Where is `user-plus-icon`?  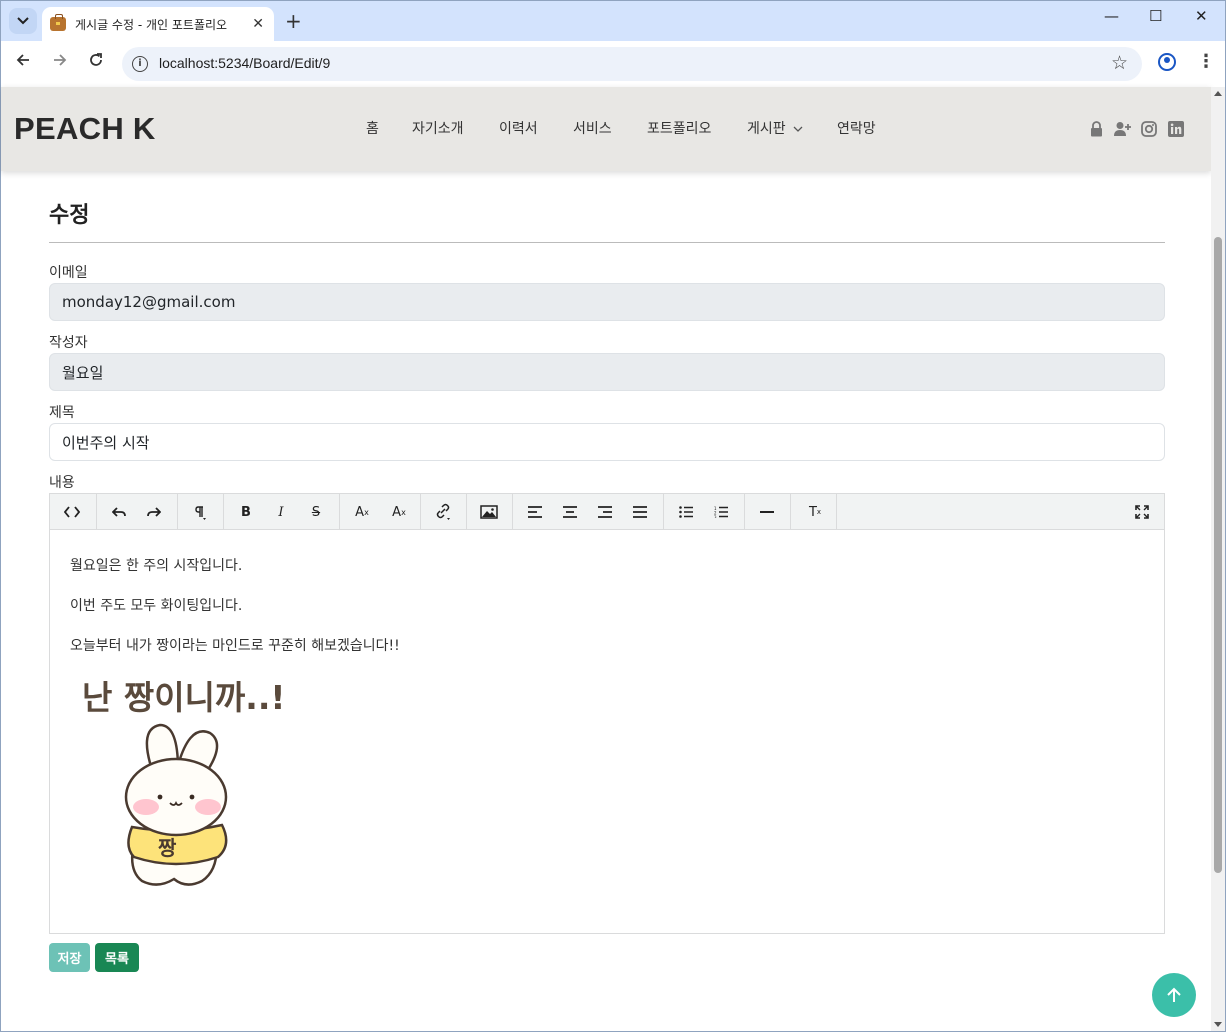
user-plus-icon is located at coordinates (1123, 131).